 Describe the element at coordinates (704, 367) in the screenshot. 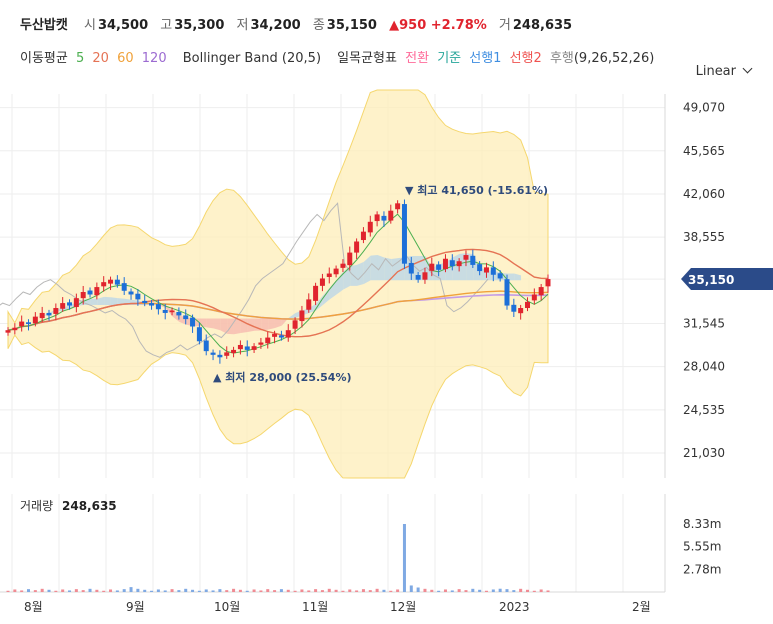

I see `y-tick-label: 28,040` at that location.